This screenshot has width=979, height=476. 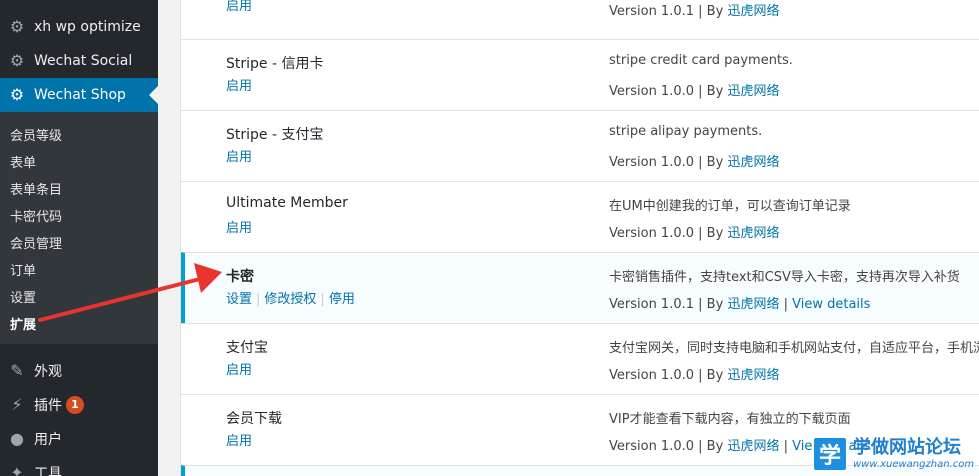 I want to click on submenu-extensions: 扩展, so click(x=23, y=323).